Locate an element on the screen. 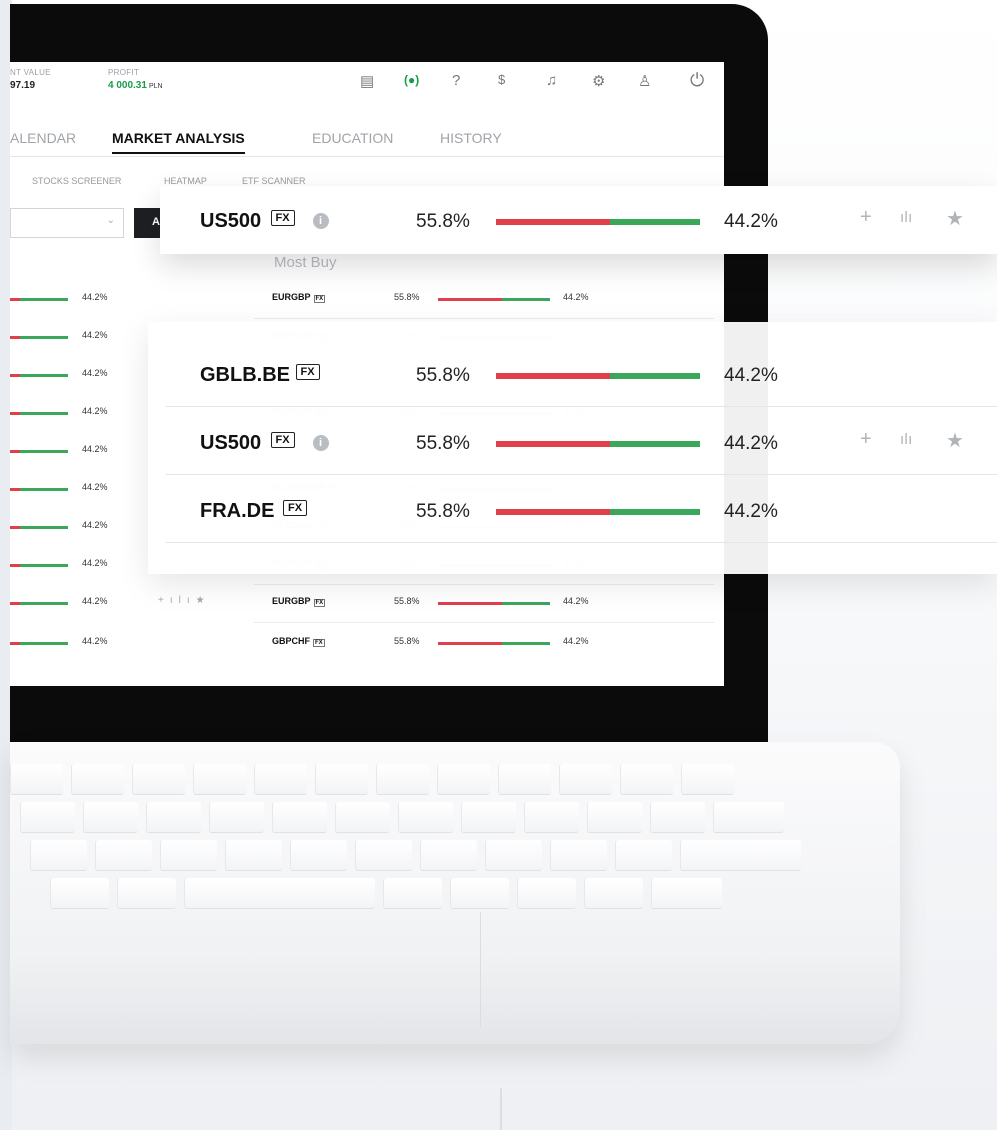 Image resolution: width=997 pixels, height=1130 pixels. market-row: 44.2% GBPCHF FX 55.8% 44.2% is located at coordinates (367, 656).